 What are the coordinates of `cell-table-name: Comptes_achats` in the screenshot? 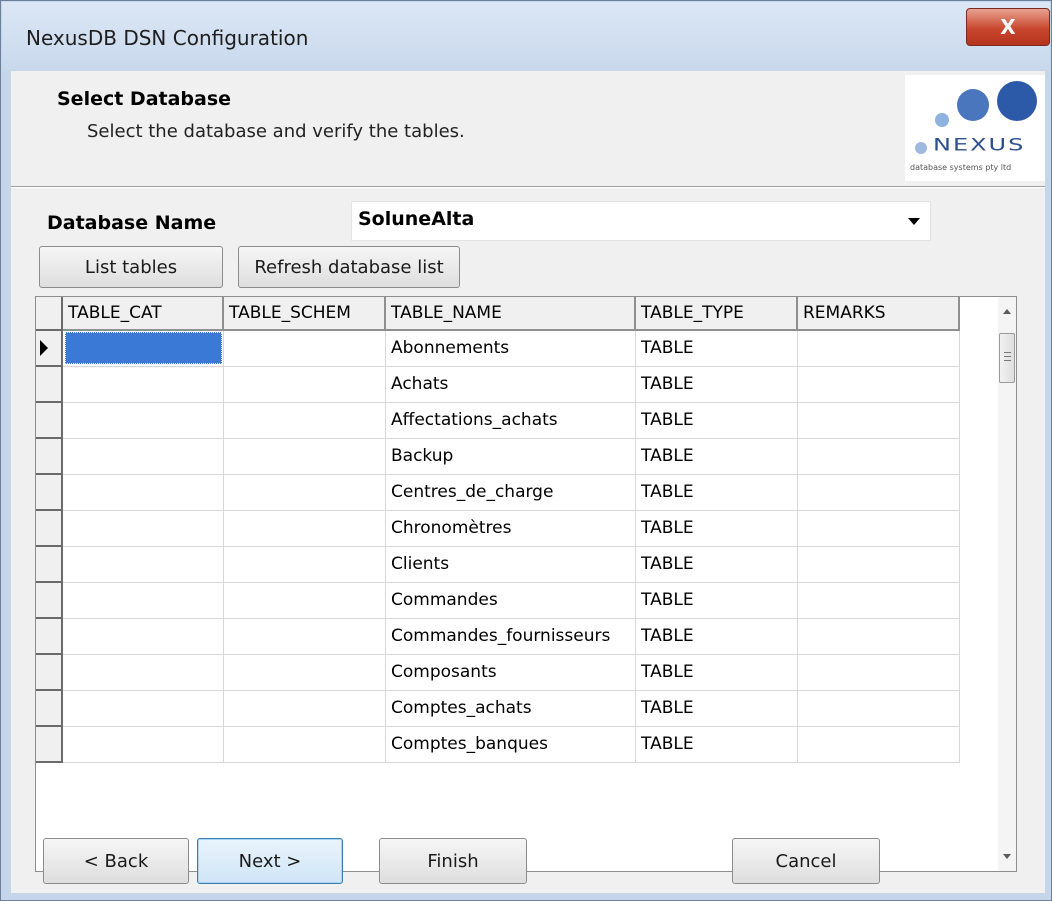 It's located at (511, 709).